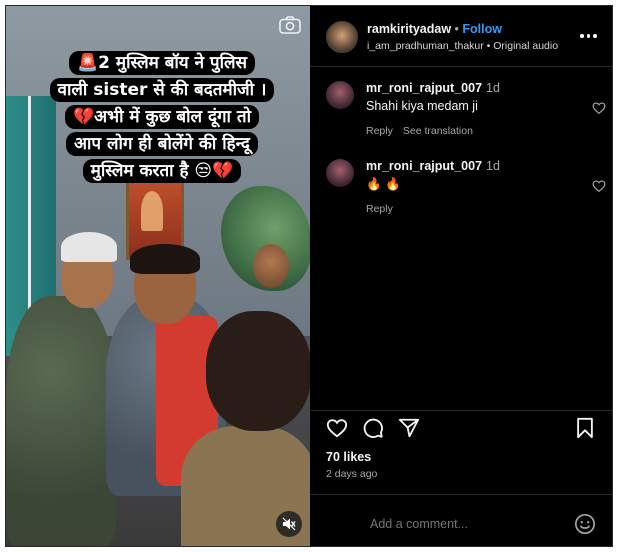  I want to click on video-person-1-cap, so click(89, 247).